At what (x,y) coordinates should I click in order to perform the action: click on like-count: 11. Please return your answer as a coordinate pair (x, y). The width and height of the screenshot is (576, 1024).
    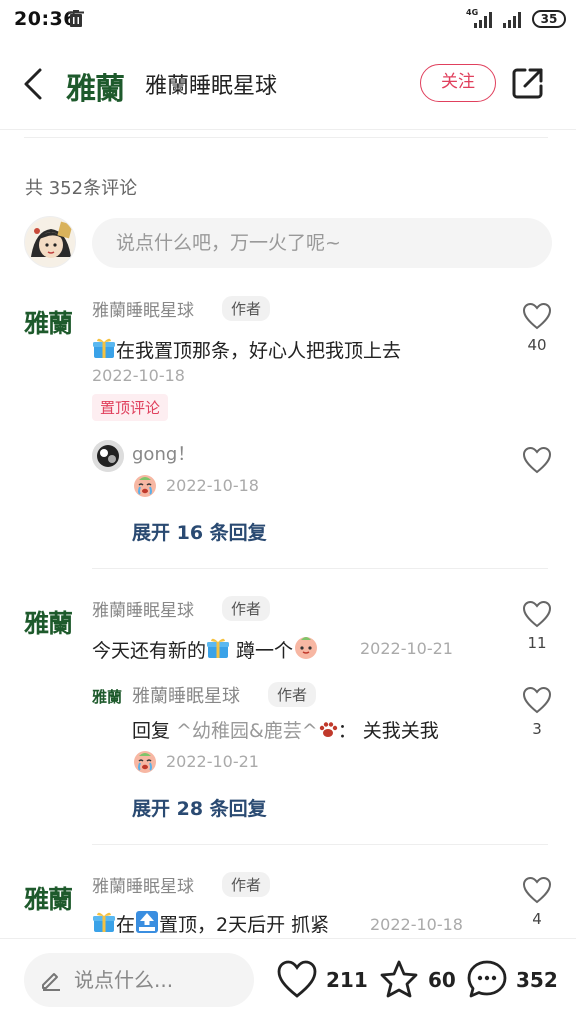
    Looking at the image, I should click on (537, 643).